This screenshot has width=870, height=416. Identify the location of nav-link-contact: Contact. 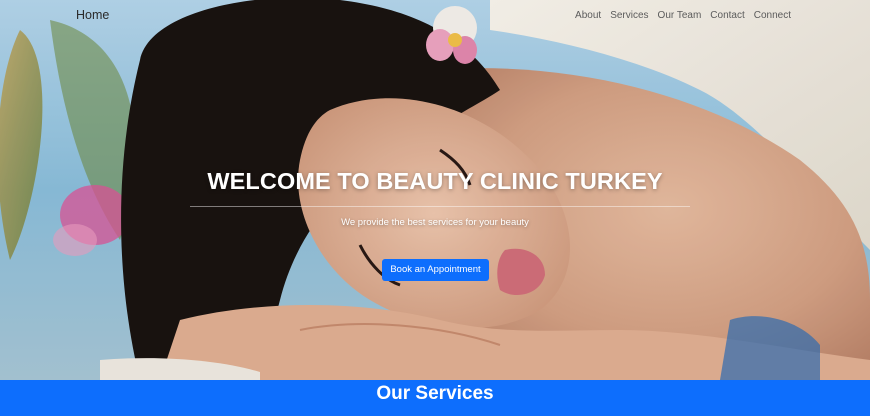
(727, 15).